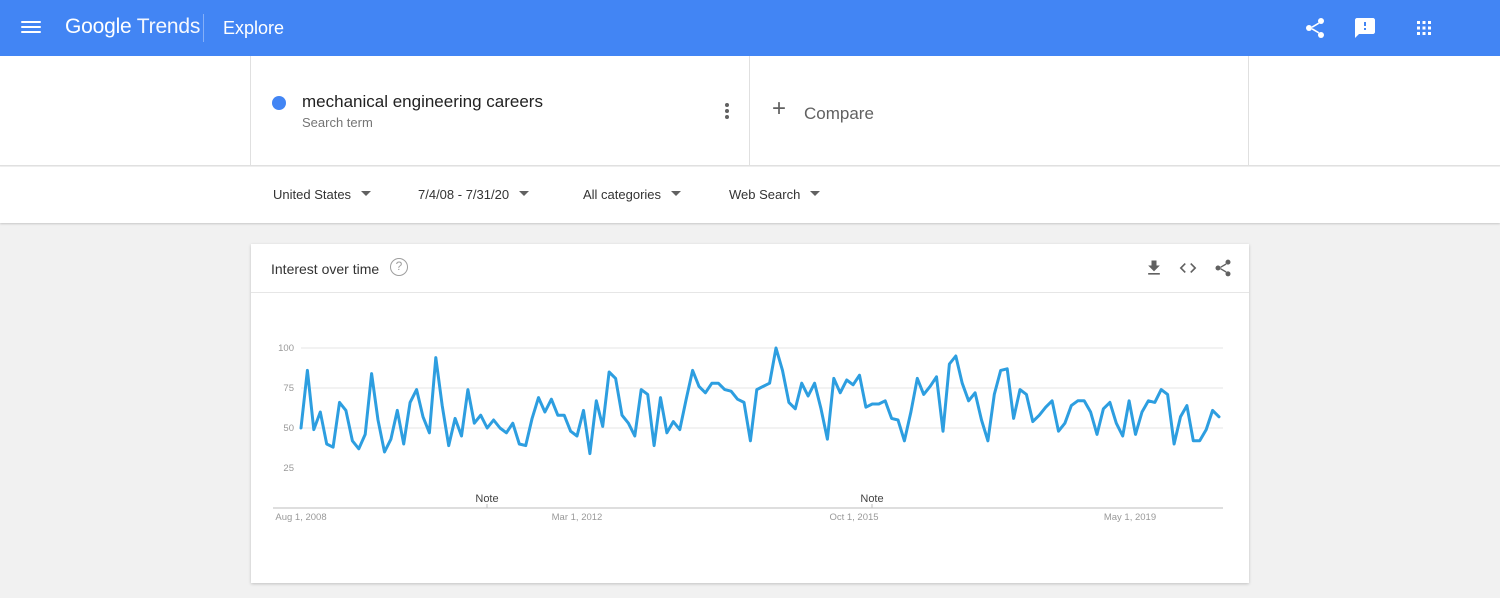  I want to click on date-range-filter: 7/4/08 - 7/31/20, so click(474, 194).